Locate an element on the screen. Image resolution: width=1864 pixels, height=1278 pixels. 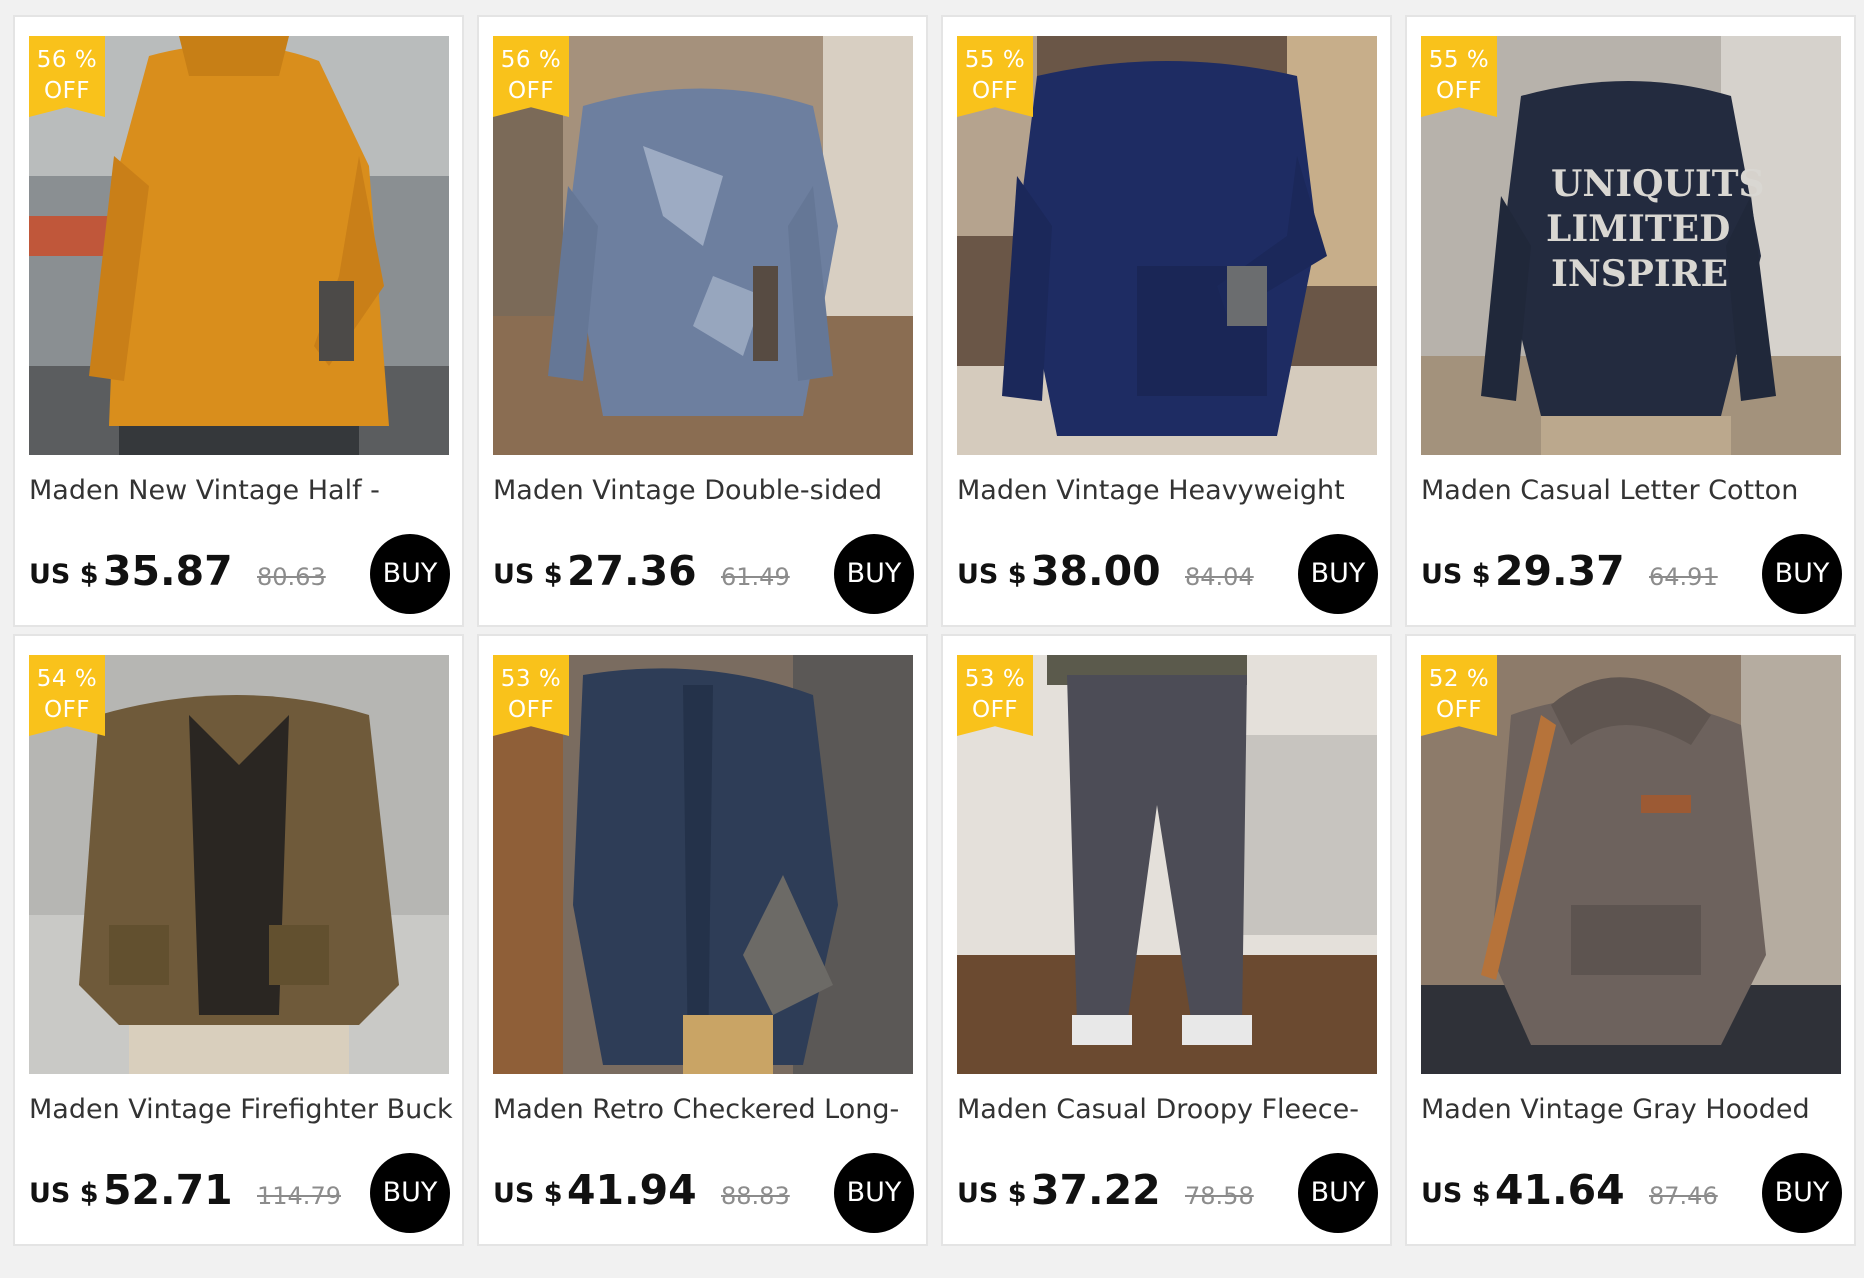
product-title: Maden Casual Droopy Fleece- is located at coordinates (1170, 1109).